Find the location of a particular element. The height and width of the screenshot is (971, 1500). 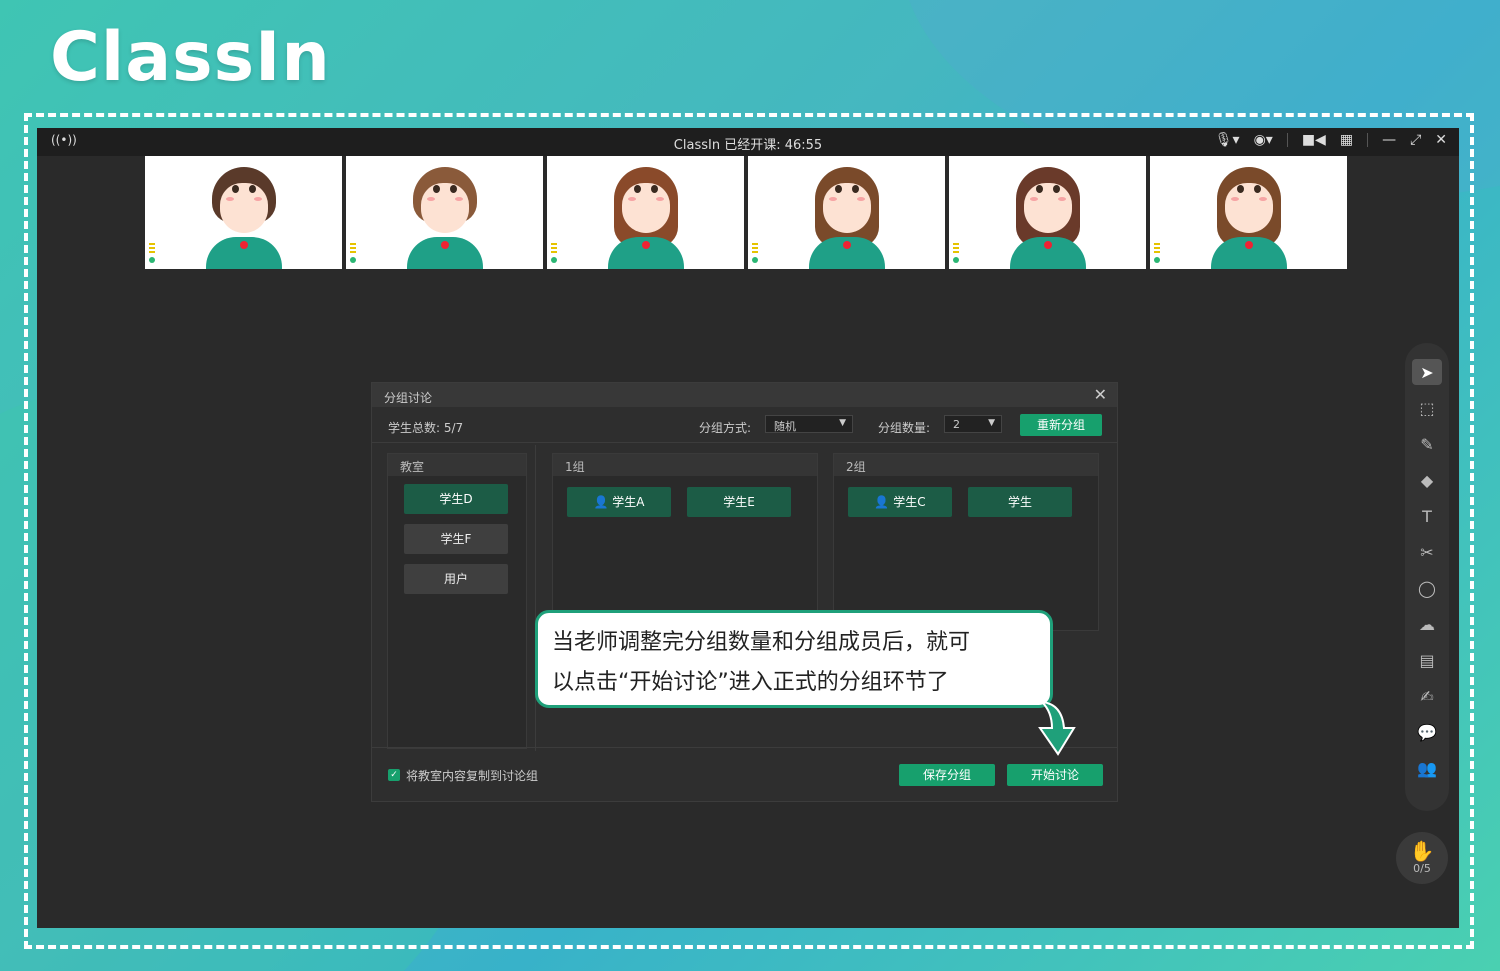

student-chip: 学生D is located at coordinates (456, 499).